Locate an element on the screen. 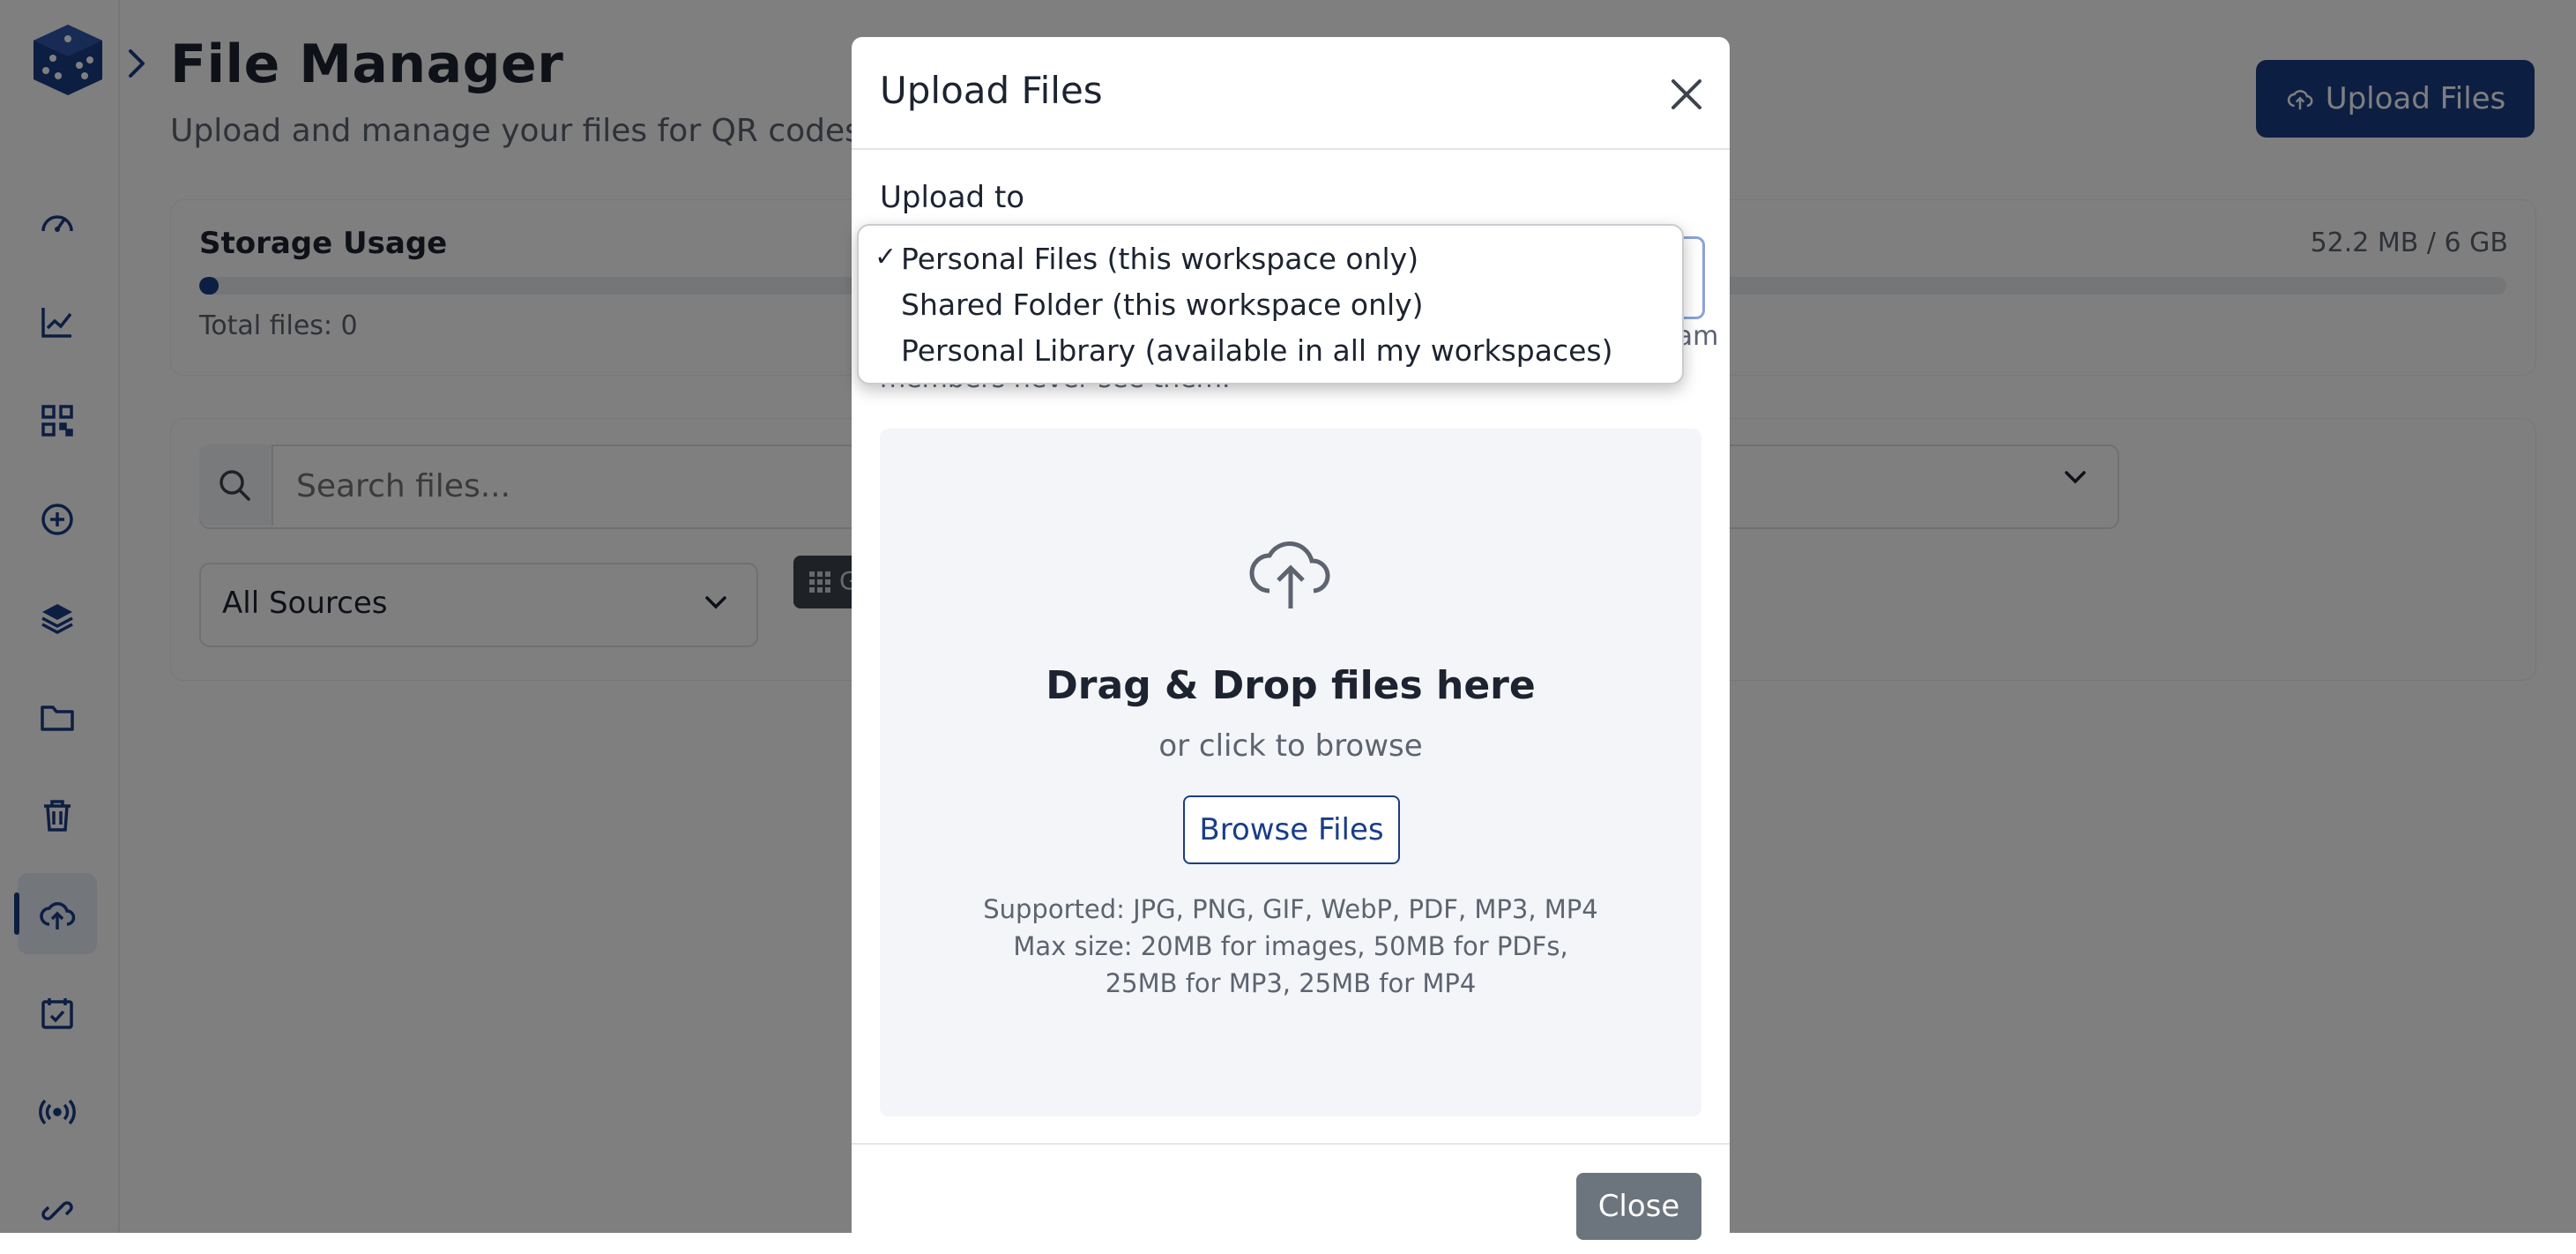 The image size is (2576, 1254). close-icon is located at coordinates (1686, 94).